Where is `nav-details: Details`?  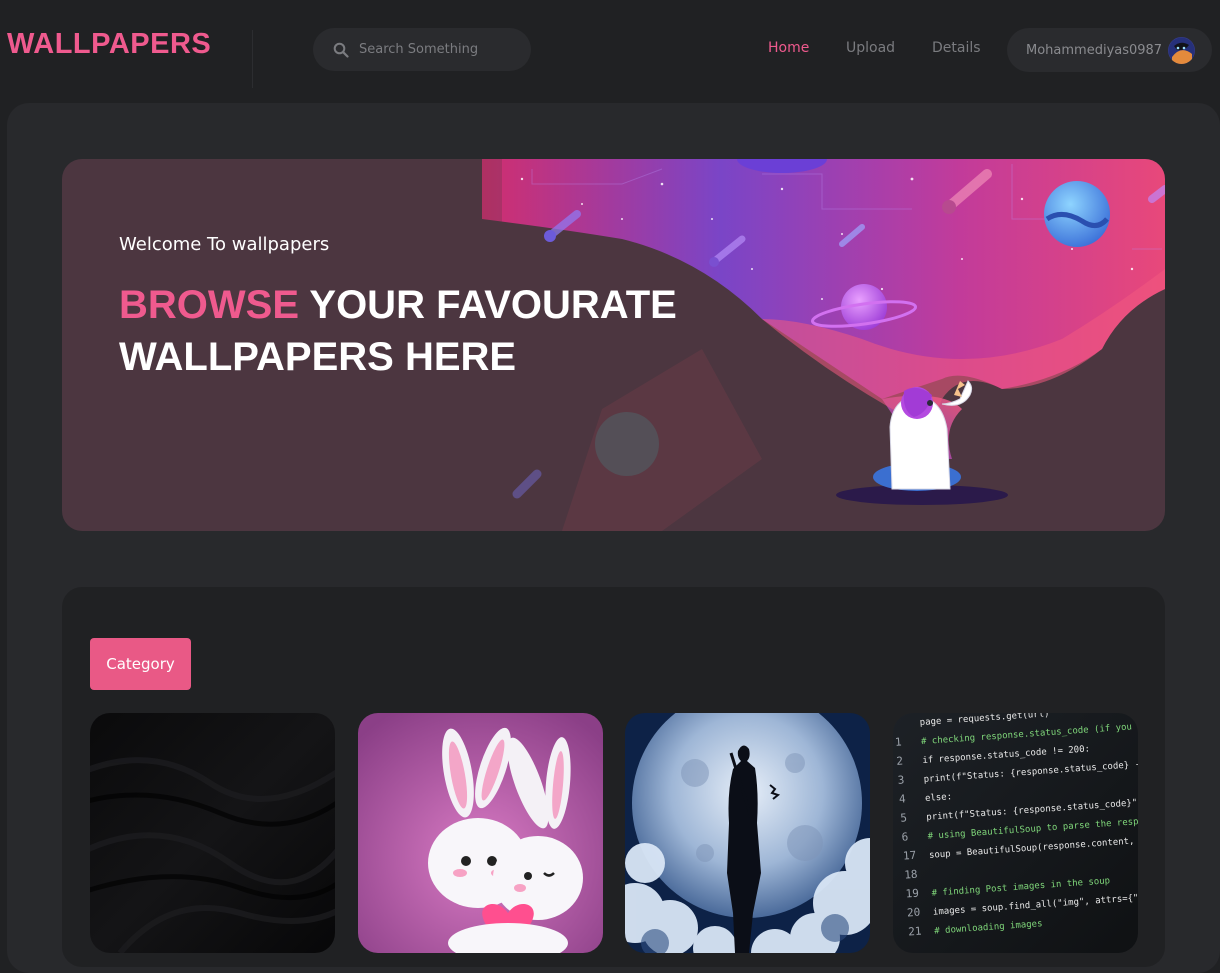
nav-details: Details is located at coordinates (956, 48).